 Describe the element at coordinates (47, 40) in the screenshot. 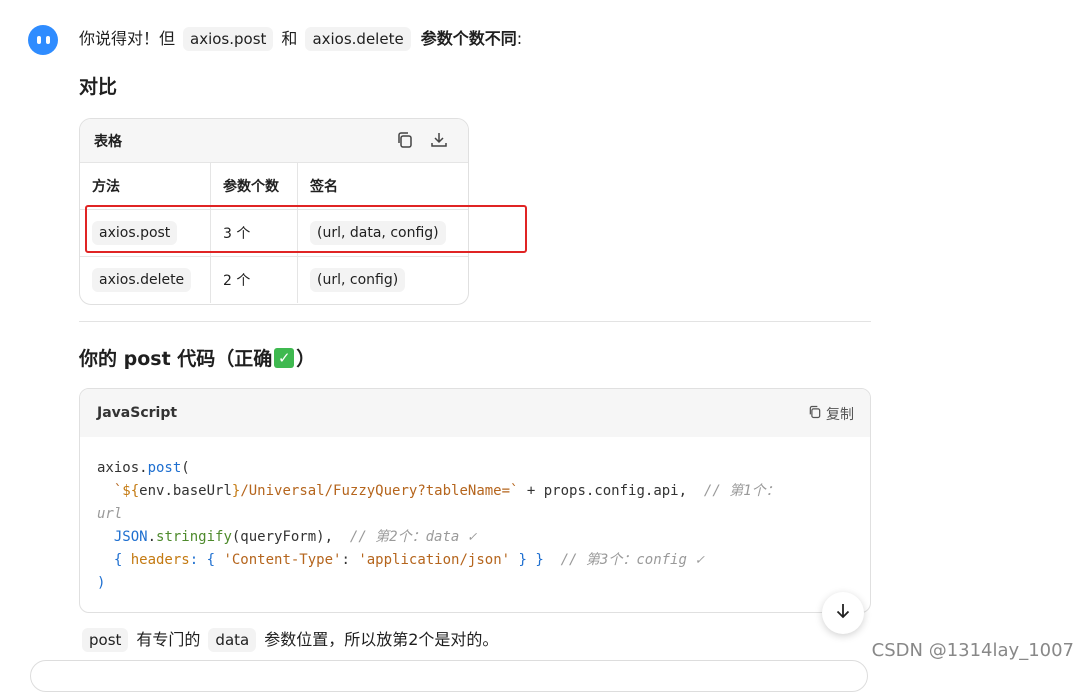

I see `avatar-eye-right` at that location.